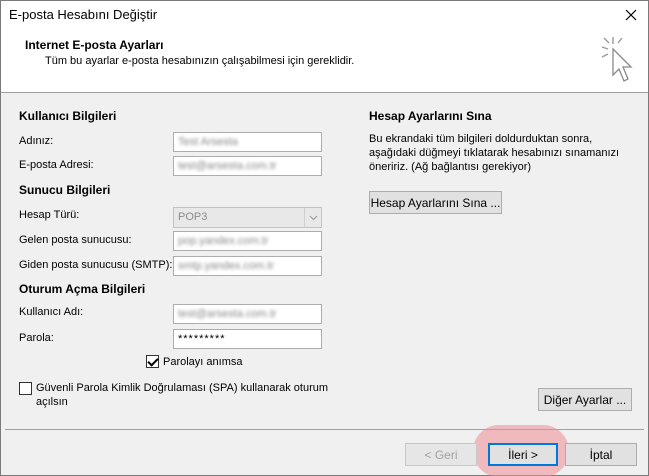 The height and width of the screenshot is (476, 649). I want to click on close-button, so click(631, 15).